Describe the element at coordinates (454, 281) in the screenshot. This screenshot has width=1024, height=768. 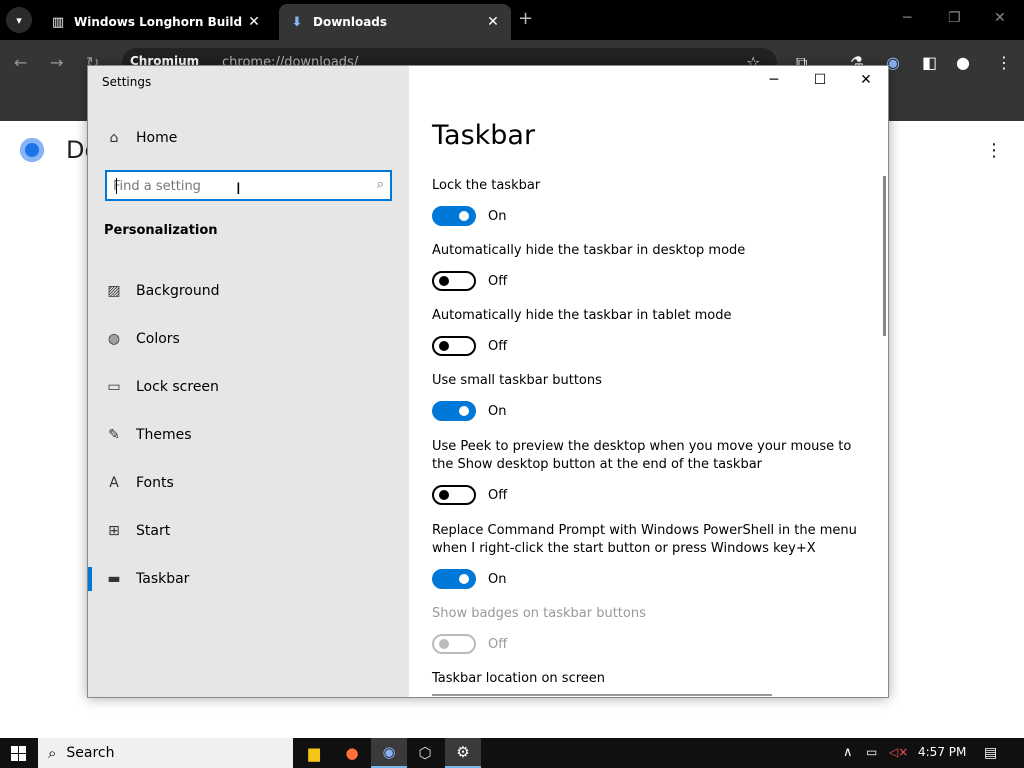
I see `autohide-desktop-toggle` at that location.